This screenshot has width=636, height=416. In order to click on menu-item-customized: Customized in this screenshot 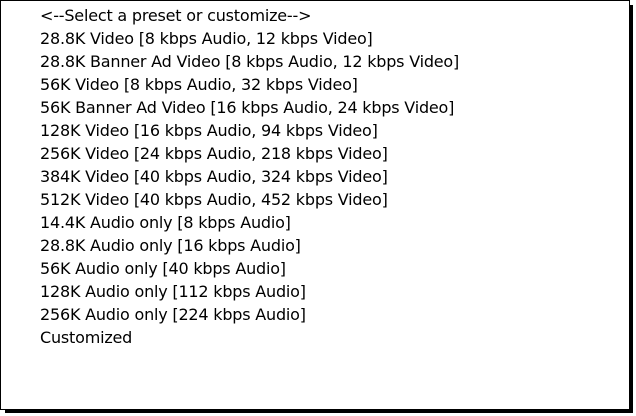, I will do `click(315, 337)`.